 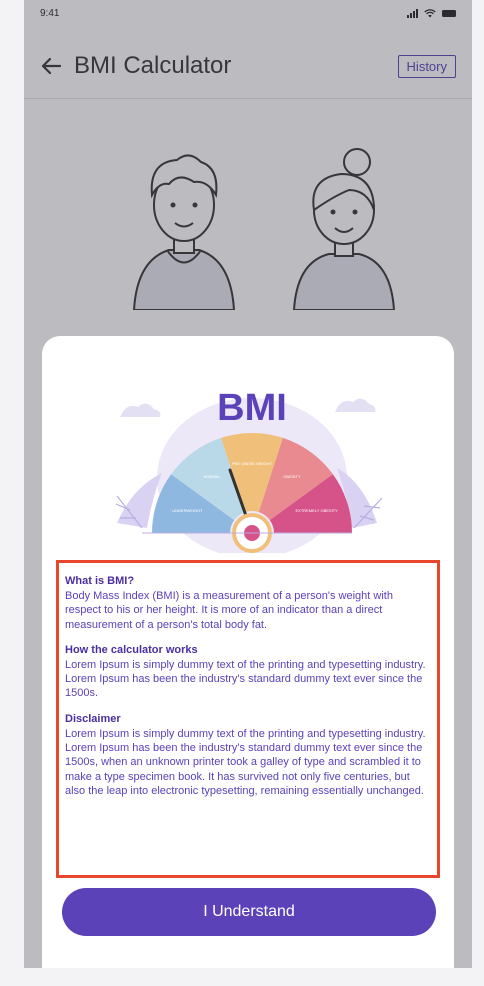 I want to click on gauge-segment-label: NORMAL, so click(x=212, y=476).